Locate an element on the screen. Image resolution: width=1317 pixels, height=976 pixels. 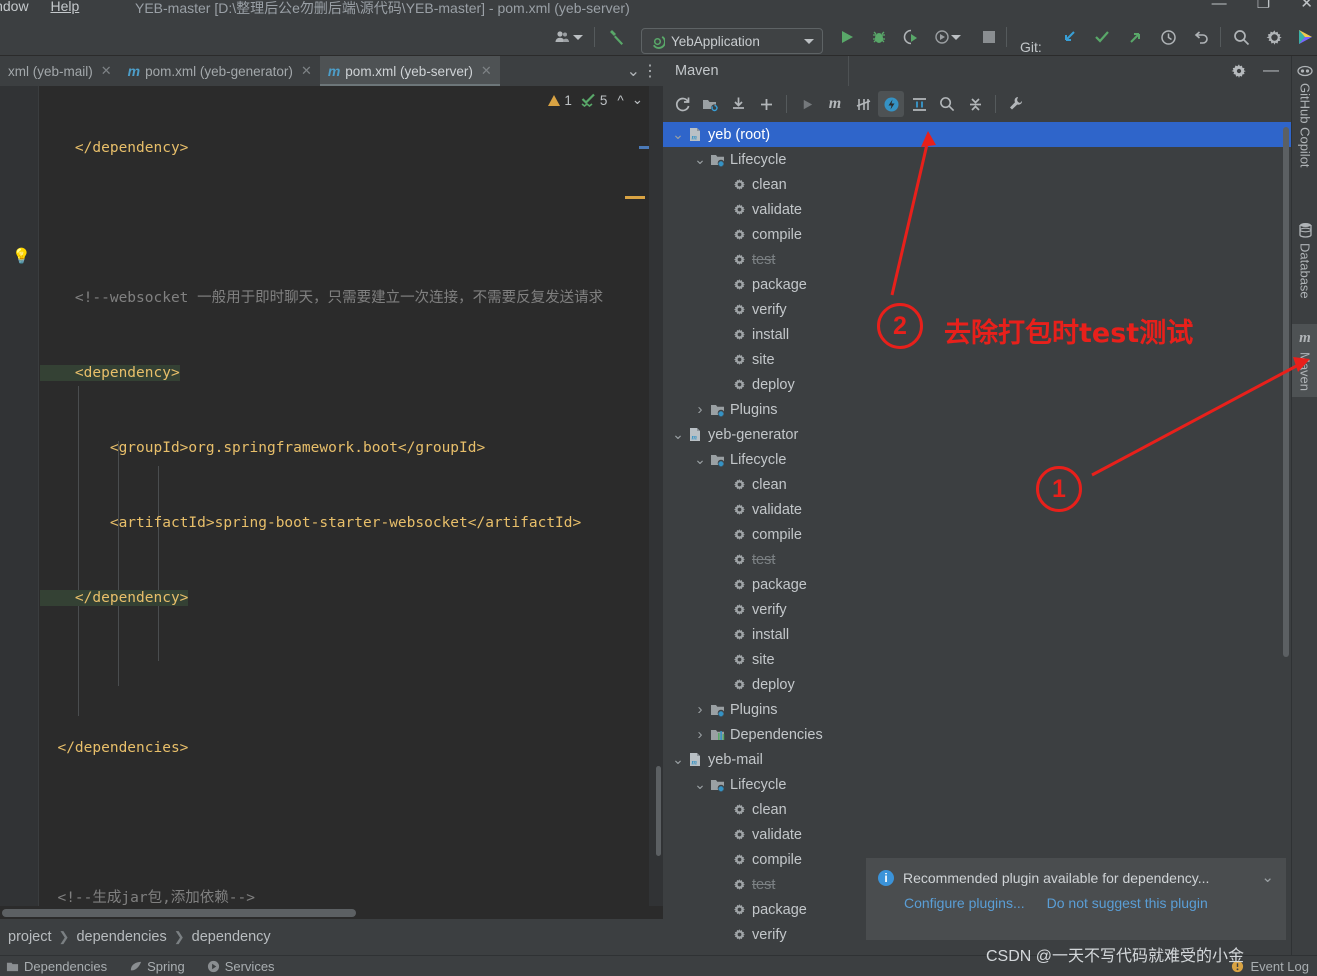
download-sources-icon is located at coordinates (738, 104).